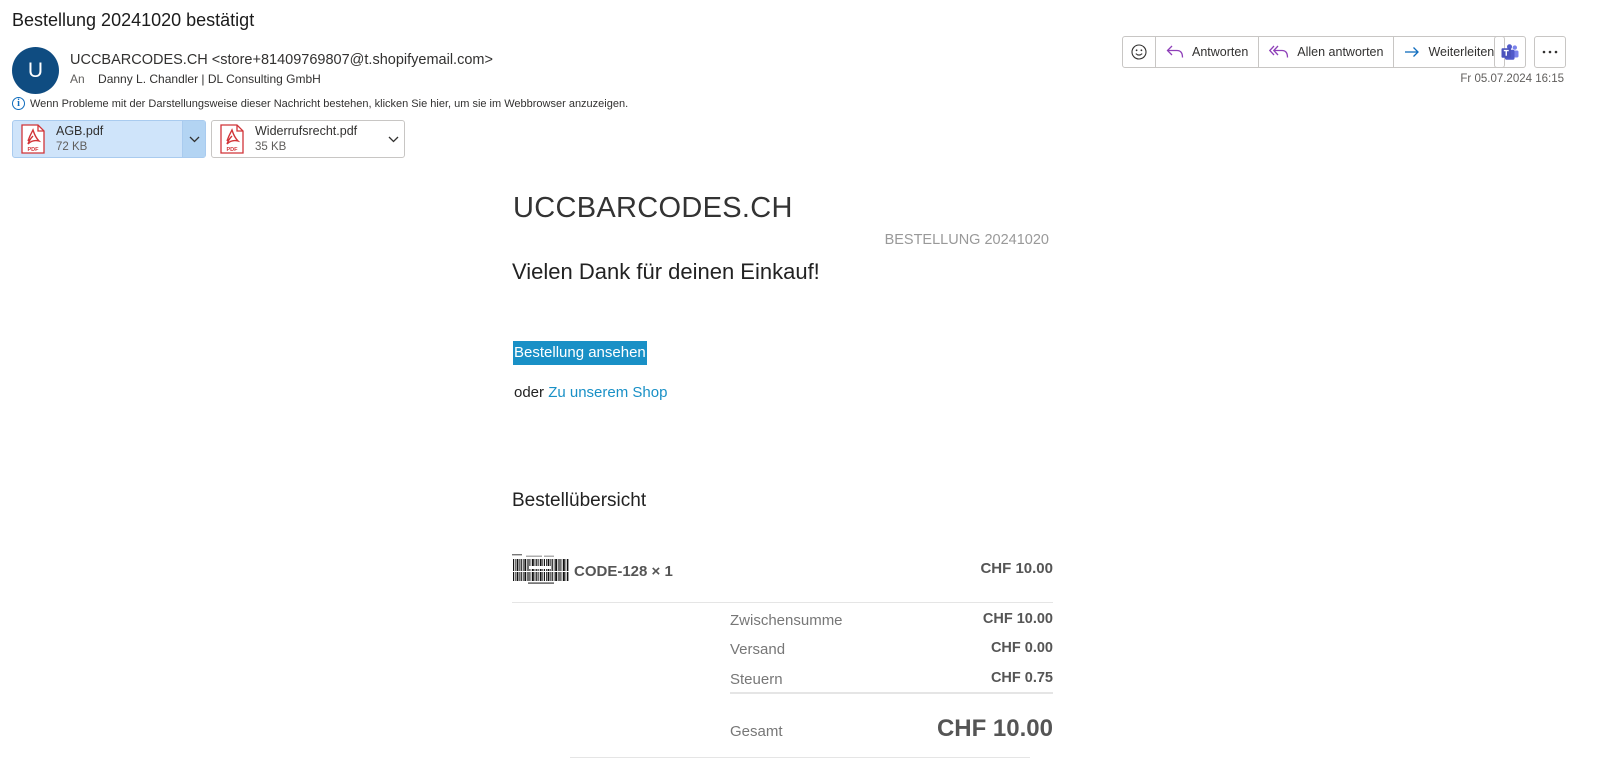 This screenshot has width=1600, height=774. I want to click on reply-button: Antworten, so click(1208, 52).